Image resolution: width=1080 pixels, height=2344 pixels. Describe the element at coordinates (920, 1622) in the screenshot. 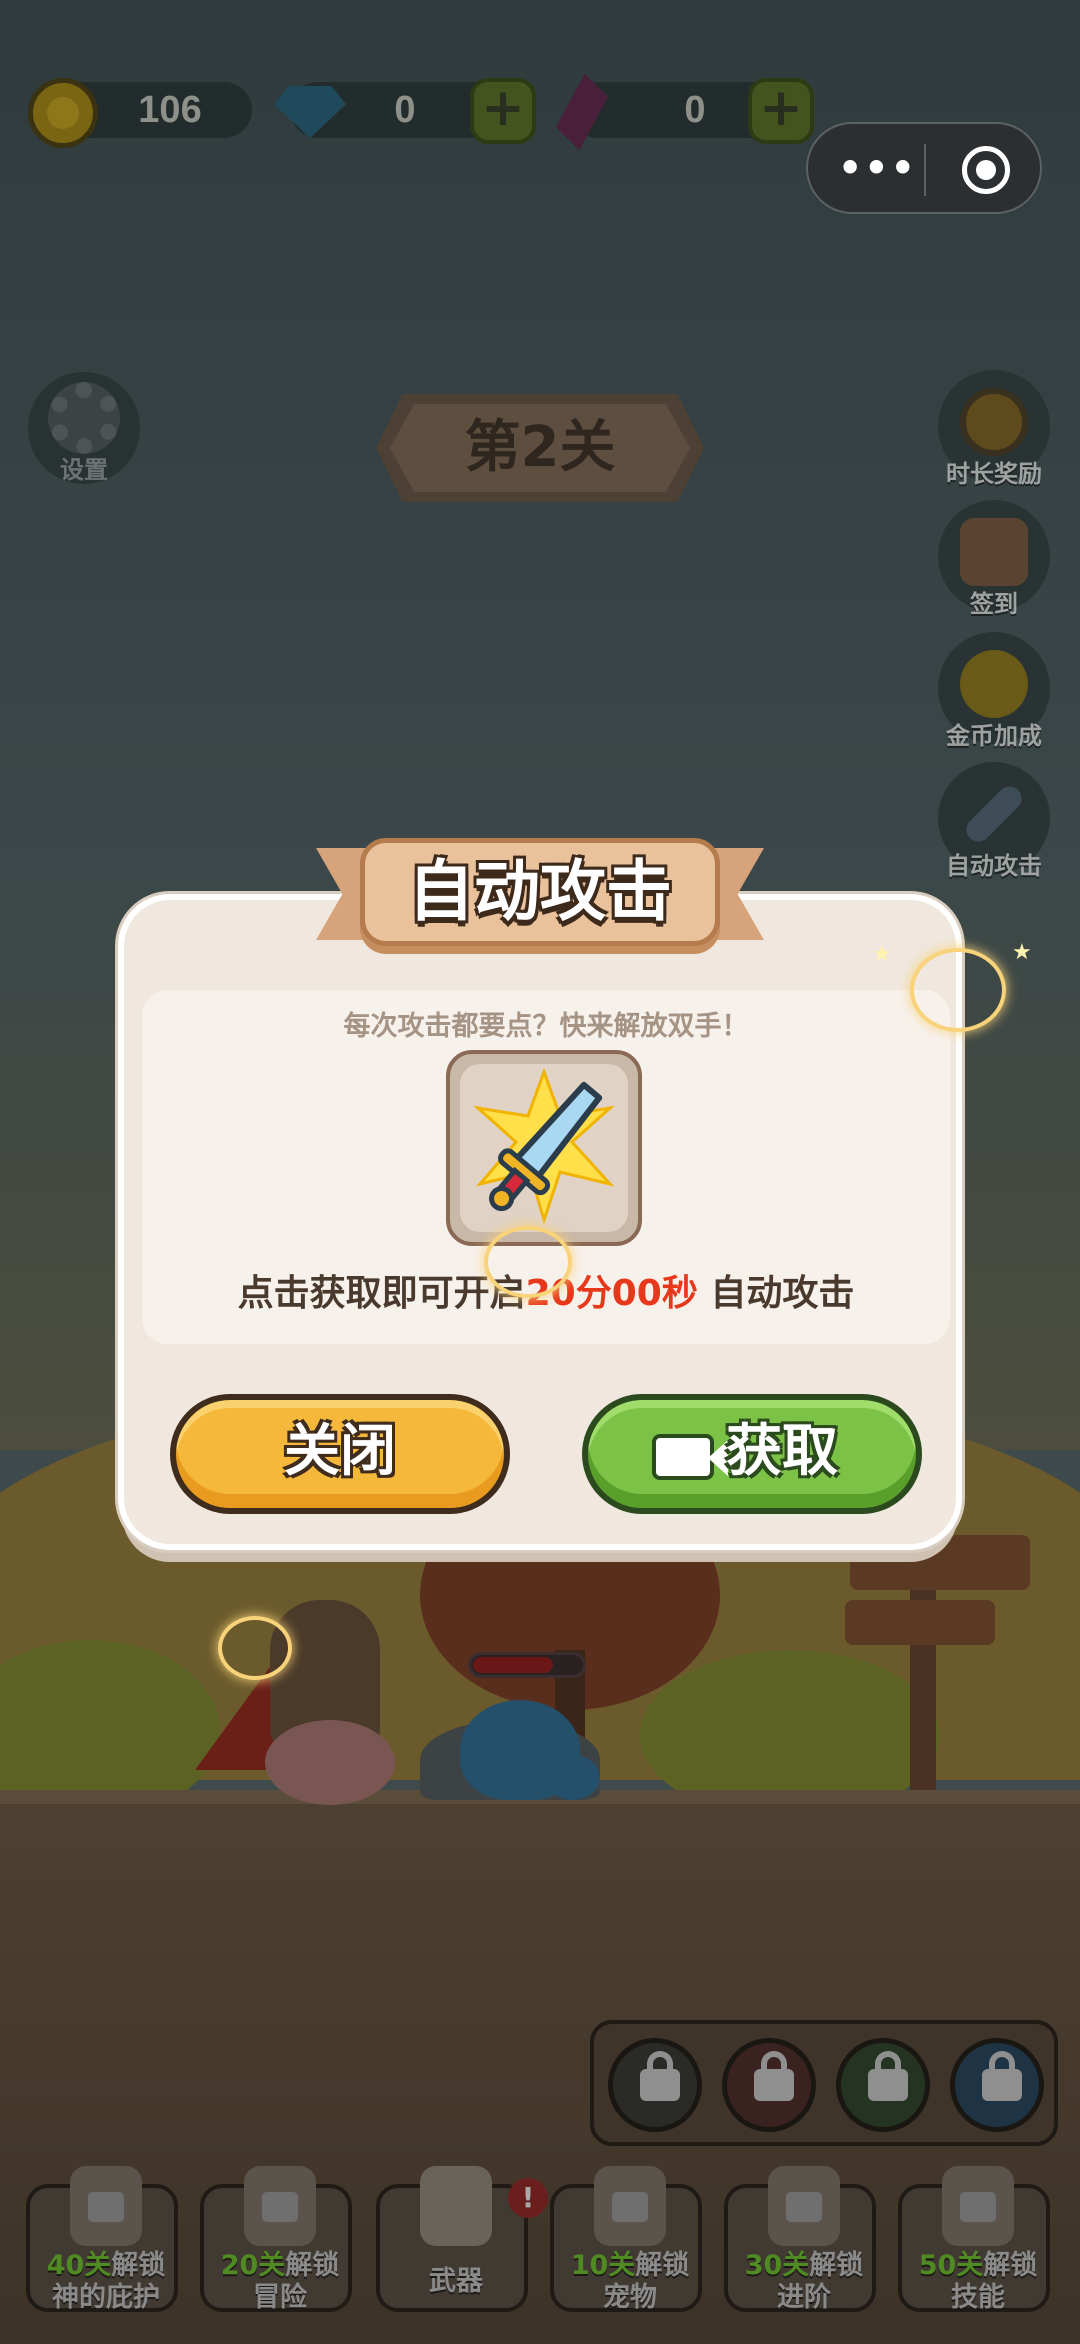

I see `signboard` at that location.